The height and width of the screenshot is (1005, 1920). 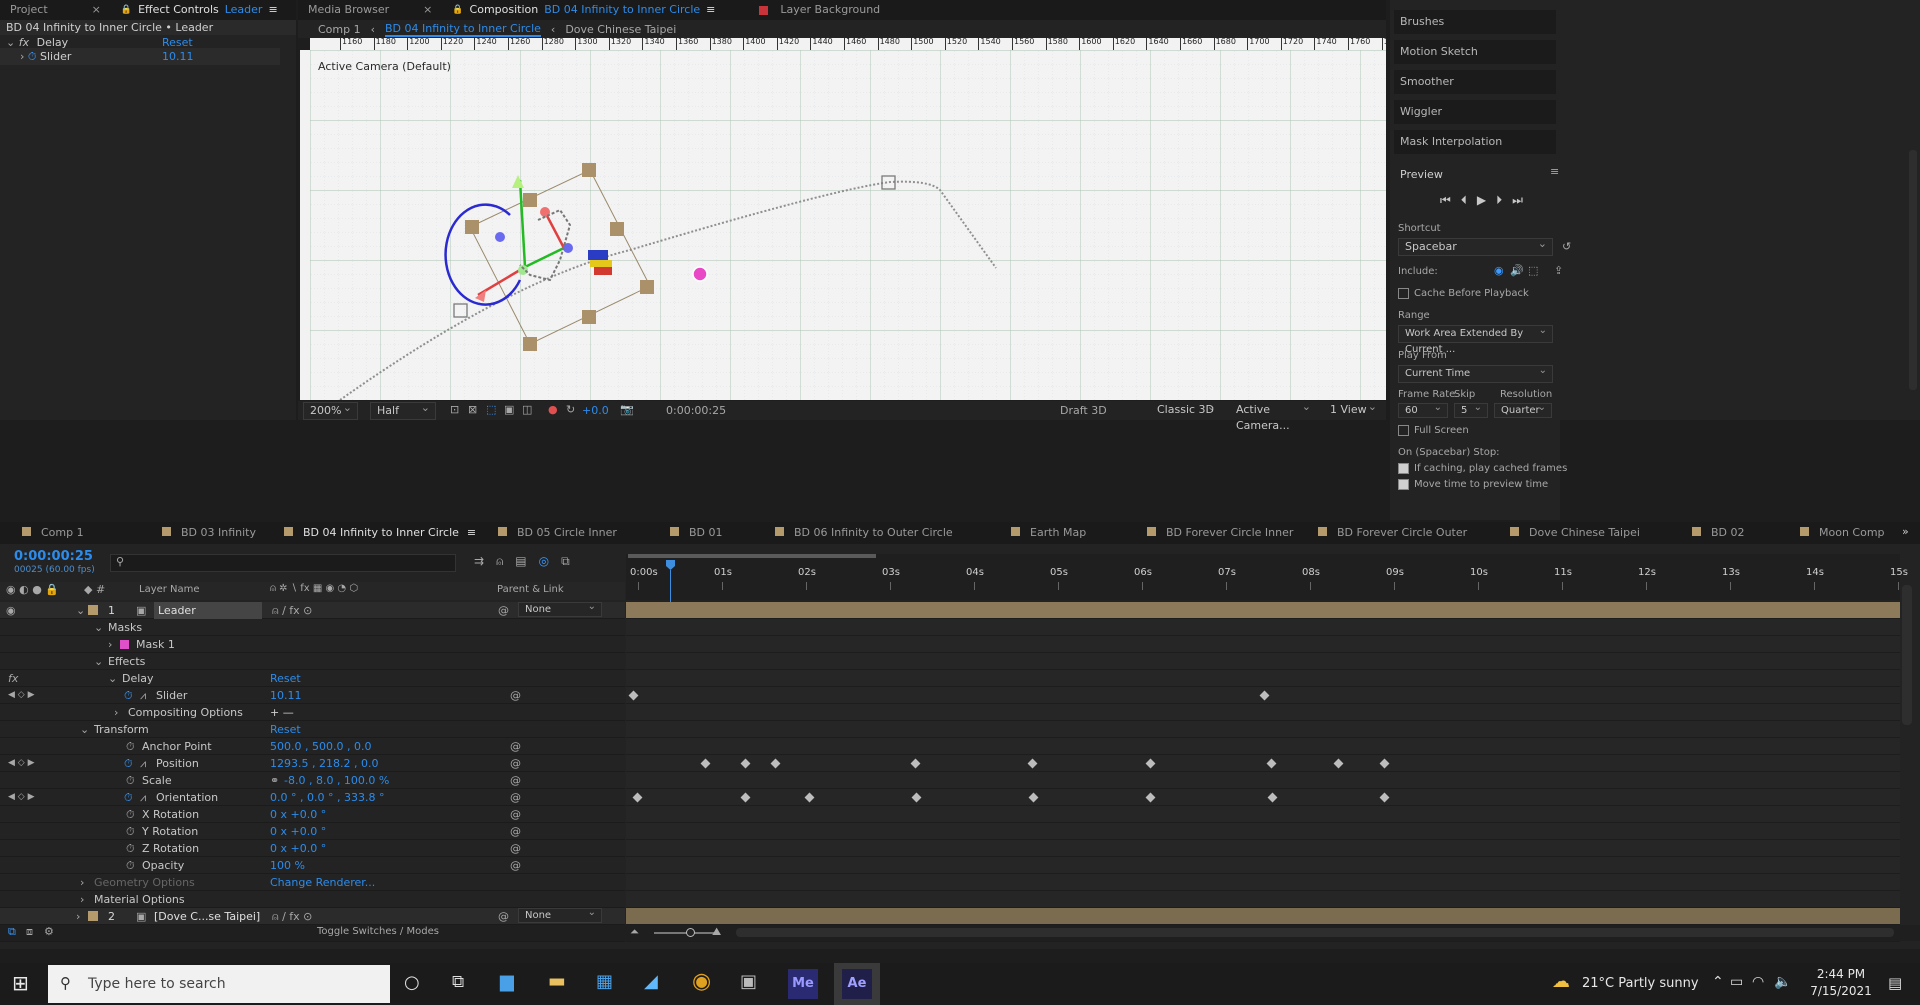 I want to click on app-icon-desktop: ▆, so click(x=507, y=981).